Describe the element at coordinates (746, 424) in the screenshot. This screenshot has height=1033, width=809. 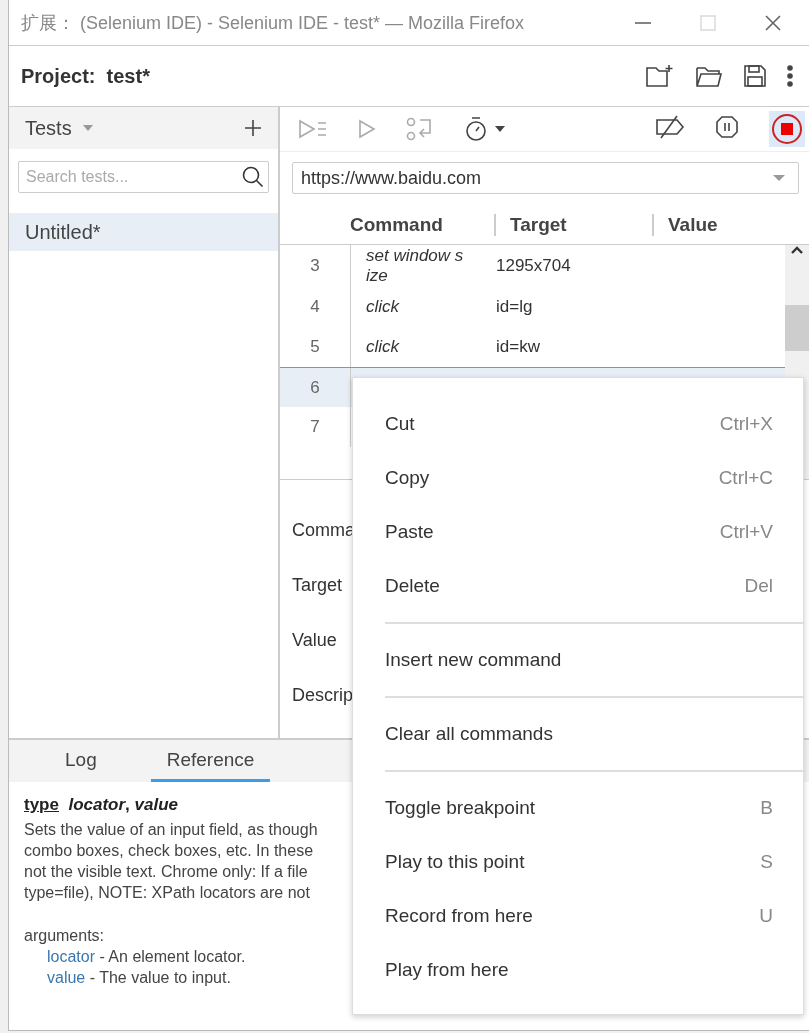
I see `shortcut-text: Ctrl+X` at that location.